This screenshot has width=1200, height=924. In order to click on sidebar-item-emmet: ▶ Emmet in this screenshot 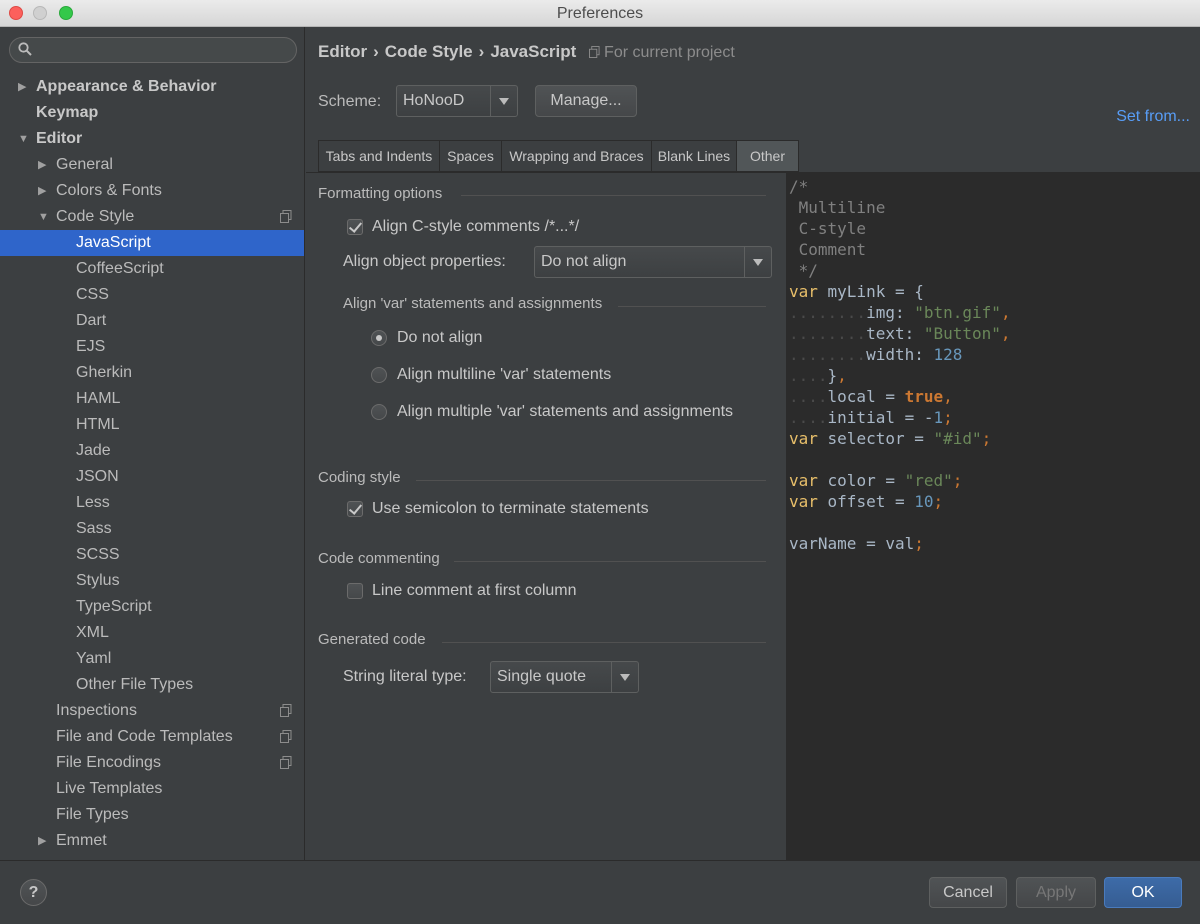, I will do `click(152, 841)`.